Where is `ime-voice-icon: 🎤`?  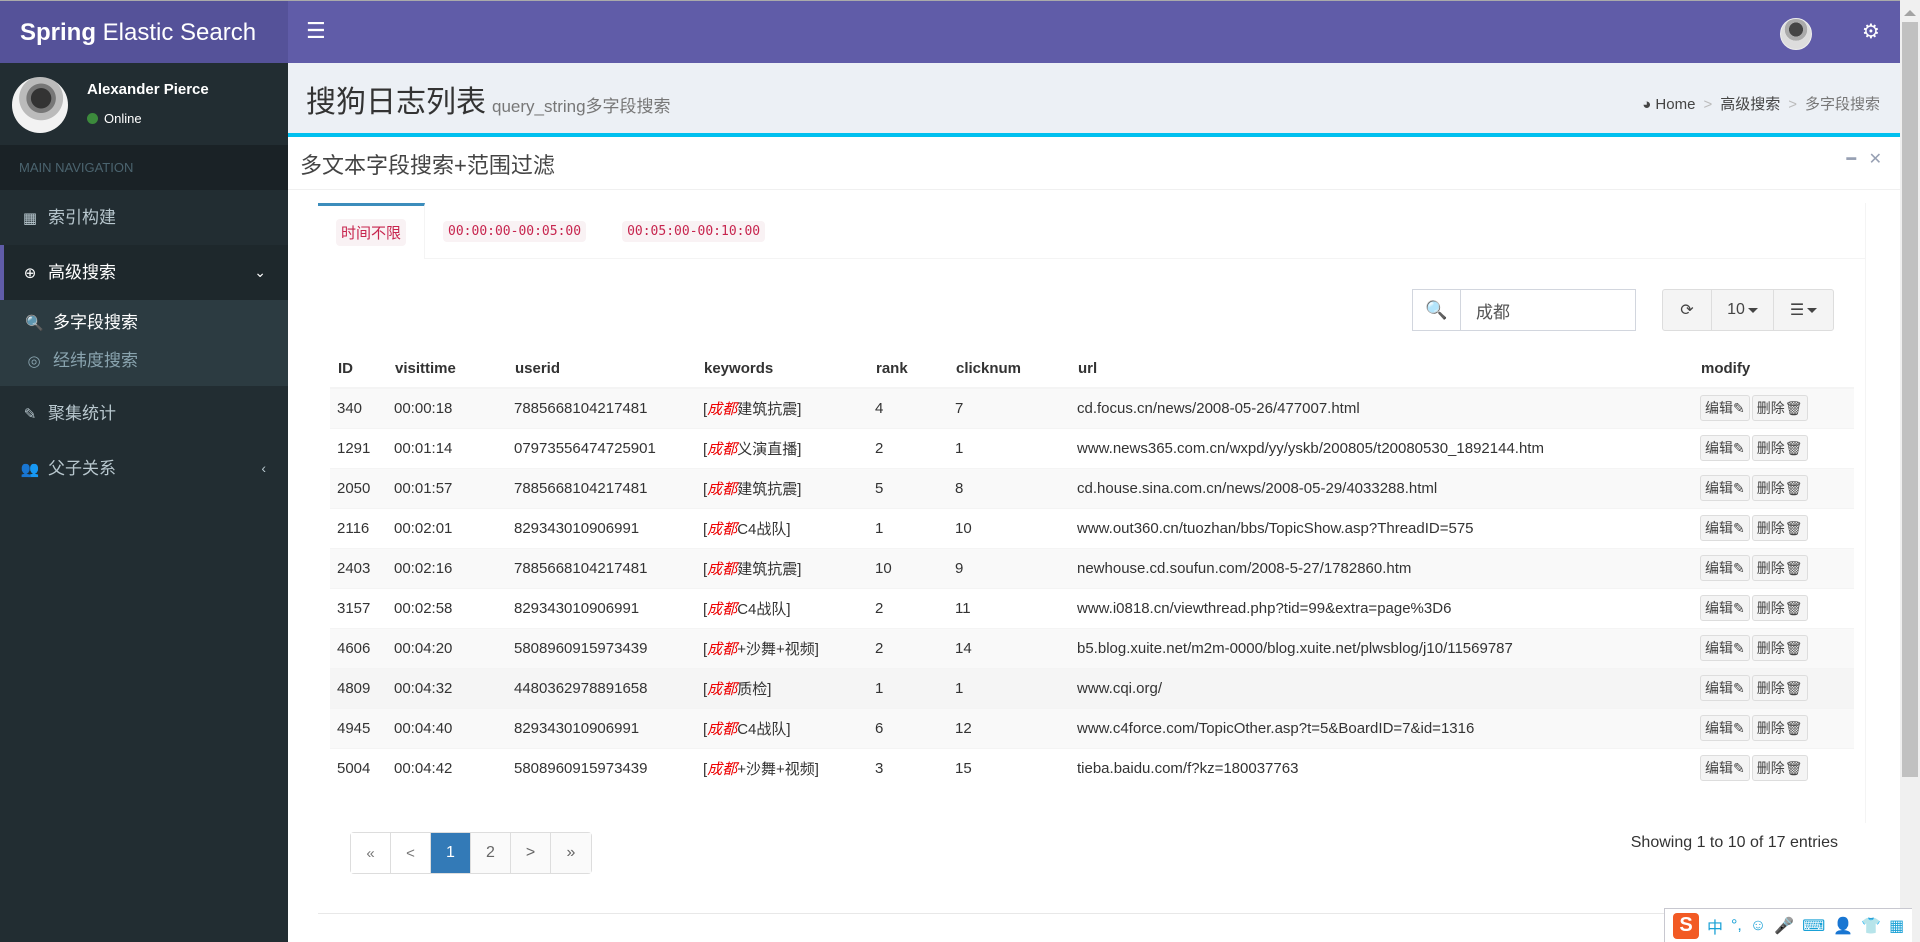
ime-voice-icon: 🎤 is located at coordinates (1784, 926).